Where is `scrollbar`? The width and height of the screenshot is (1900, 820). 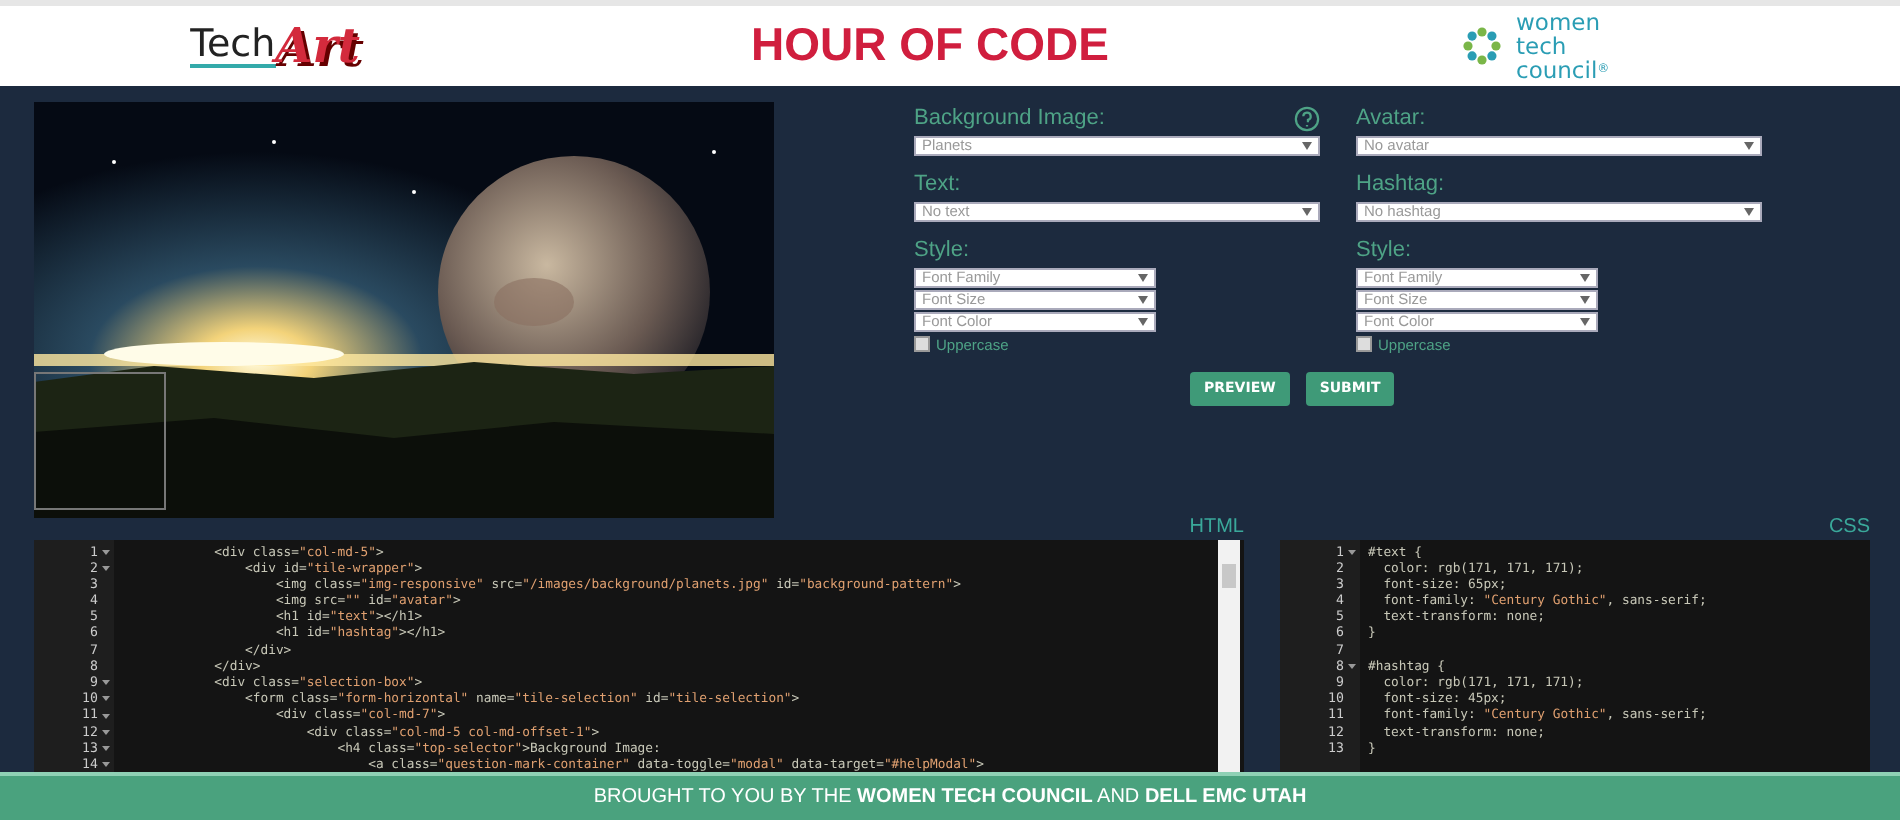
scrollbar is located at coordinates (1229, 655).